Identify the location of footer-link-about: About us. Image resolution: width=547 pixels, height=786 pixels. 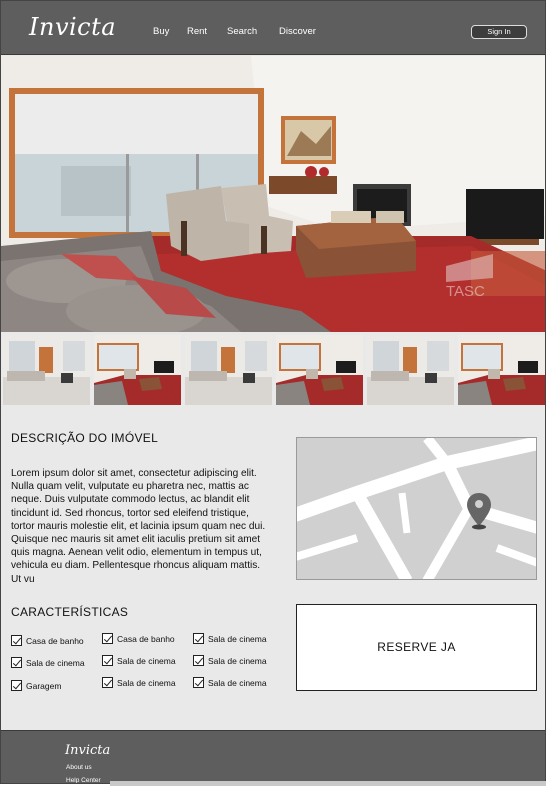
(79, 767).